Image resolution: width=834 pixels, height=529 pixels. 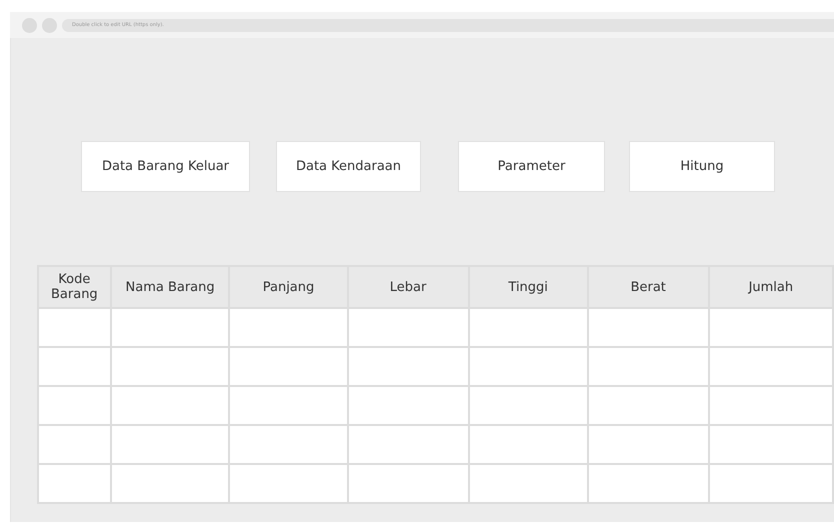 I want to click on nav-button: Data Kendaraan, so click(x=348, y=166).